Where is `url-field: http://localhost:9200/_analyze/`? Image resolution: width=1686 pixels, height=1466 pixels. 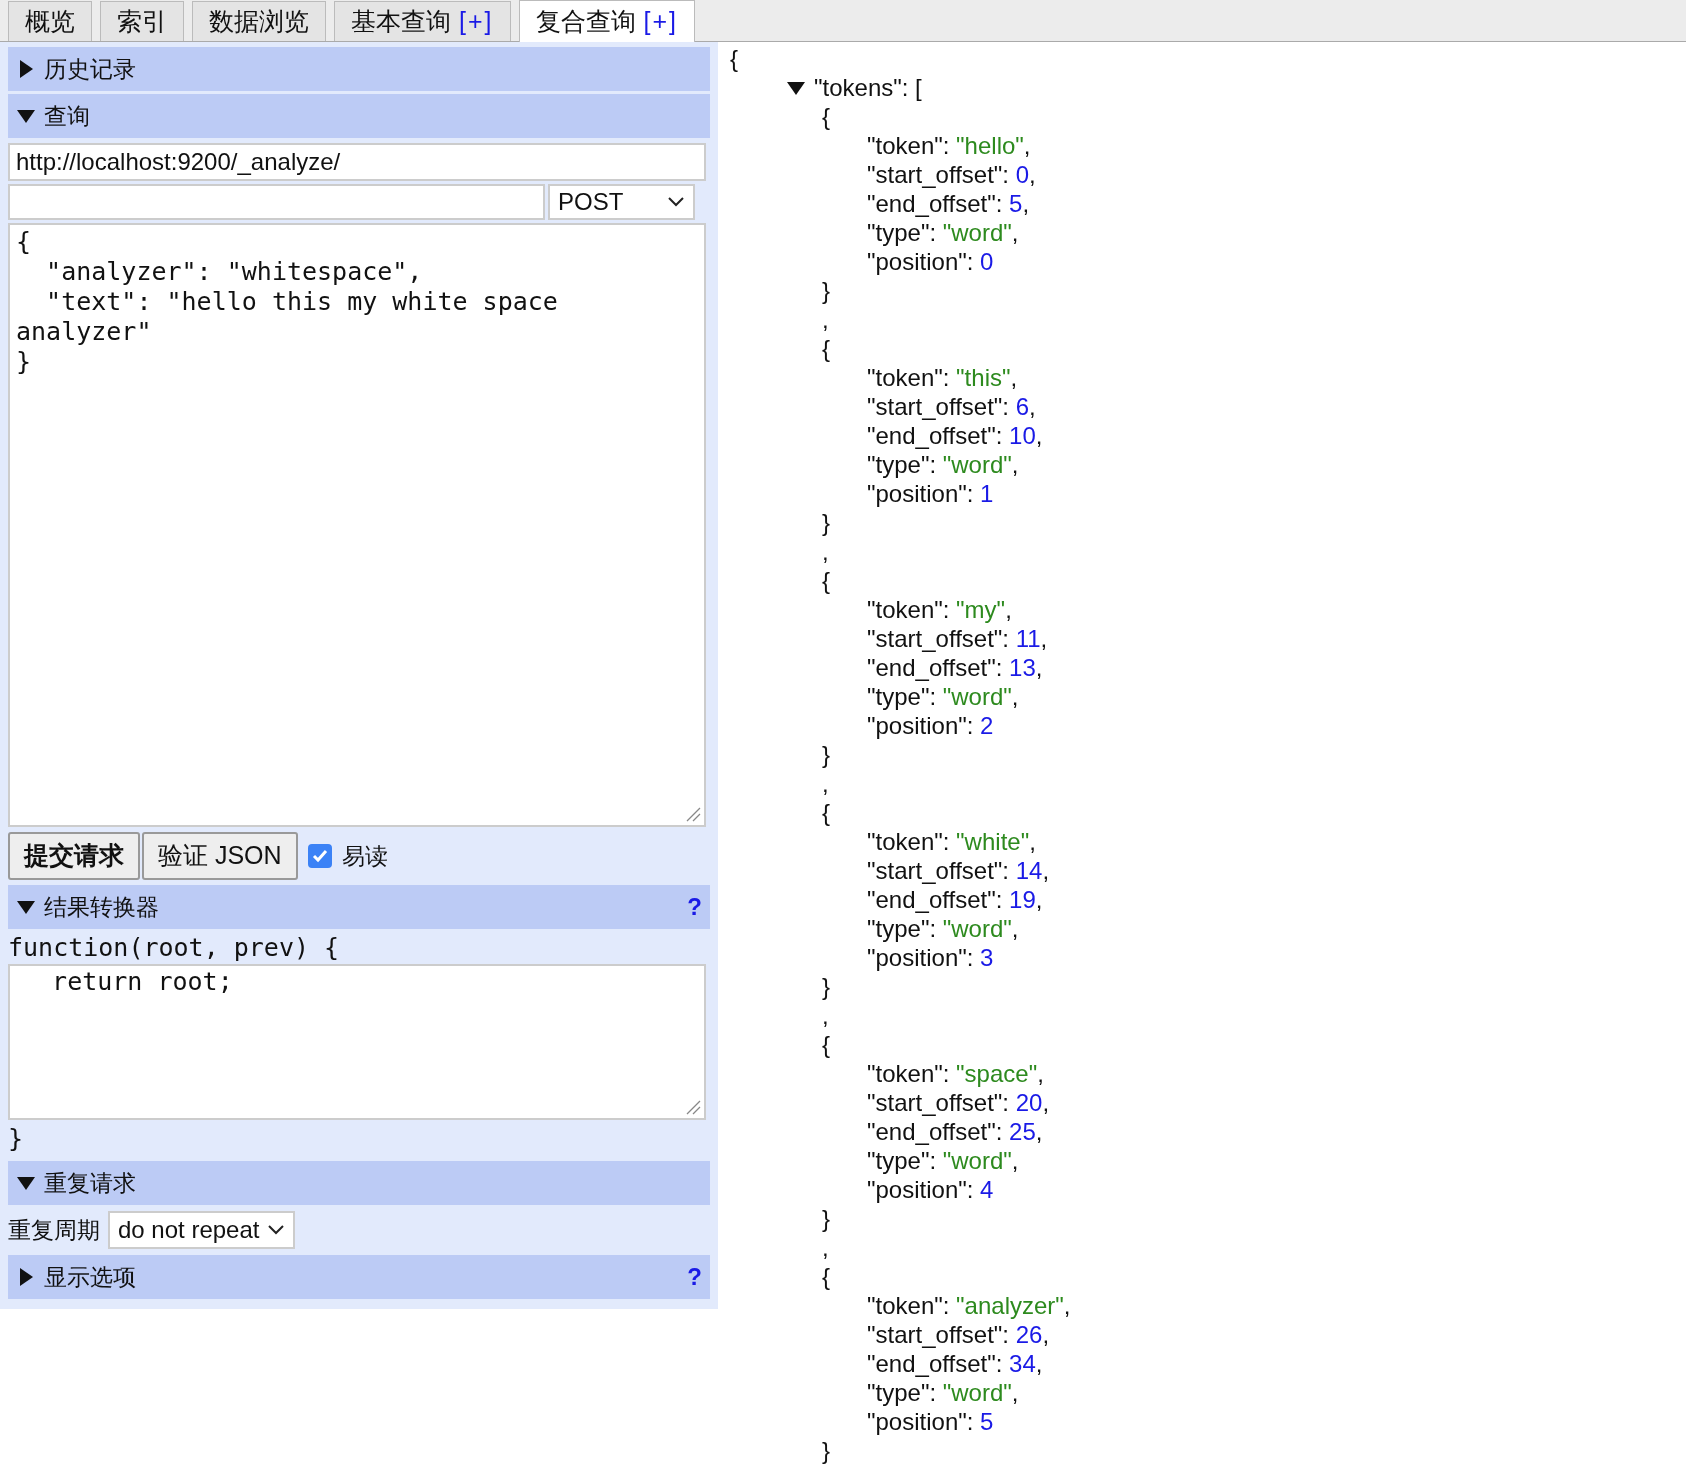 url-field: http://localhost:9200/_analyze/ is located at coordinates (357, 162).